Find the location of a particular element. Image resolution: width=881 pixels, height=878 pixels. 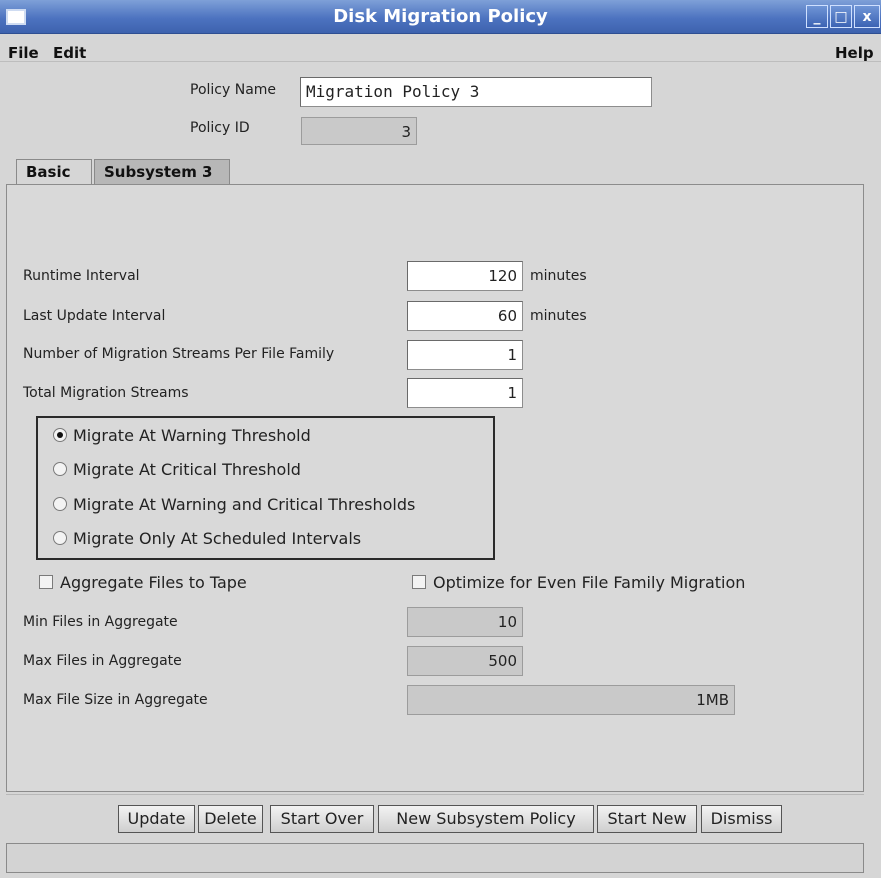

menu-bar is located at coordinates (440, 48).